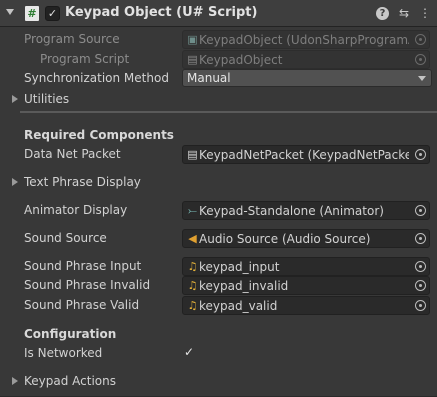  Describe the element at coordinates (244, 286) in the screenshot. I see `sound-phrase-invalid-value: keypad_invalid` at that location.